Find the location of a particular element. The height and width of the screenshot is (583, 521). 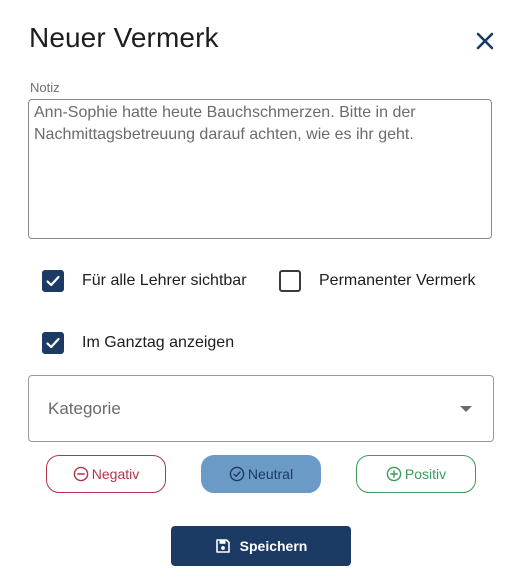

minus-circle-icon is located at coordinates (81, 474).